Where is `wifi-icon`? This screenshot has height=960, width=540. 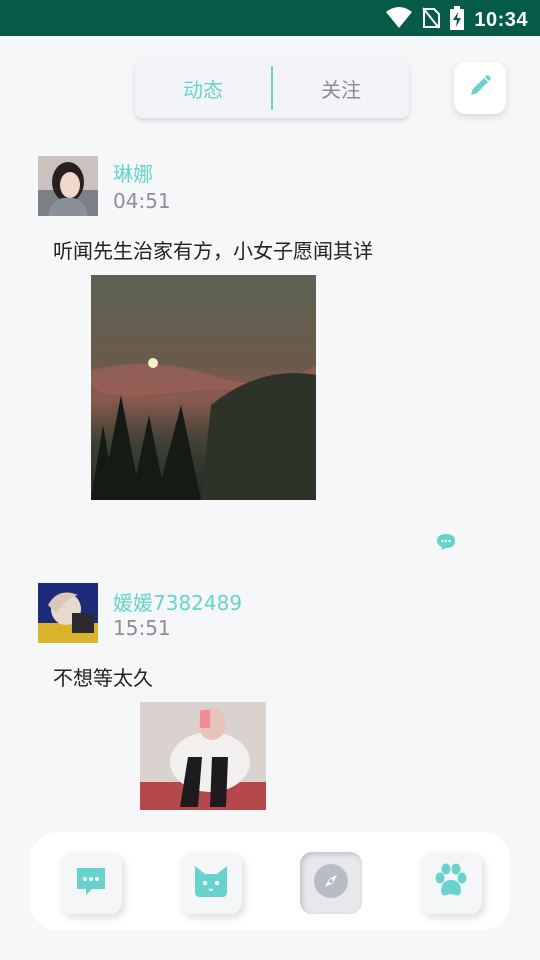
wifi-icon is located at coordinates (399, 20).